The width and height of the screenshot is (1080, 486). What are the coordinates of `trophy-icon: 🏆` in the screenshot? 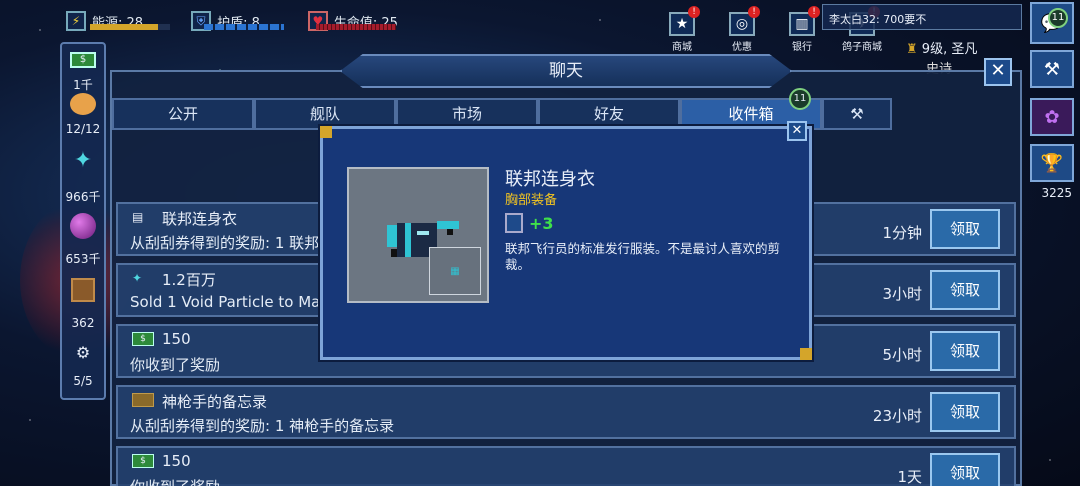 It's located at (1052, 163).